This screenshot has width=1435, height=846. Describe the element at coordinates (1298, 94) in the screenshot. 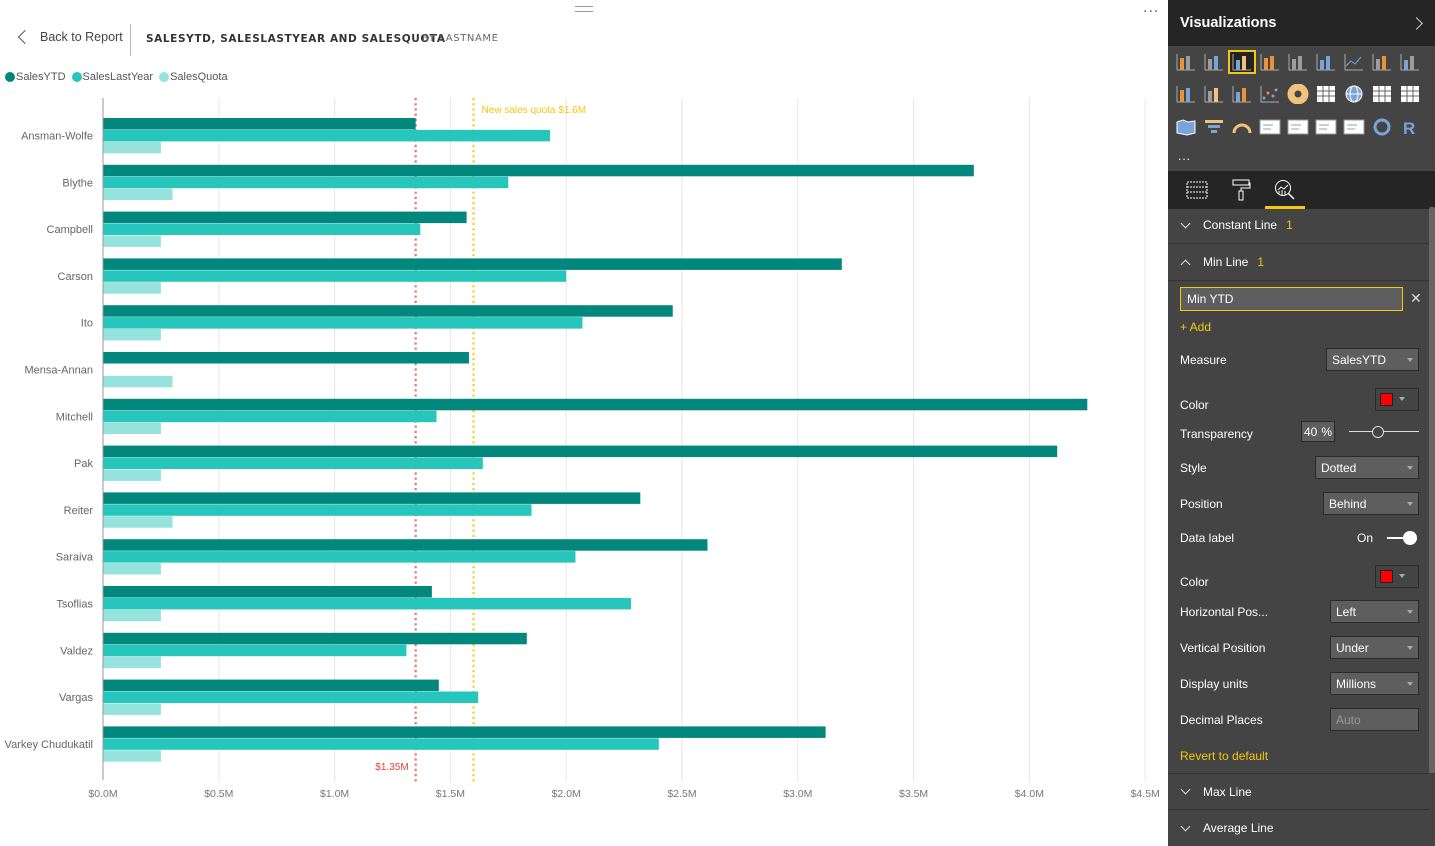

I see `pie-chart-icon` at that location.